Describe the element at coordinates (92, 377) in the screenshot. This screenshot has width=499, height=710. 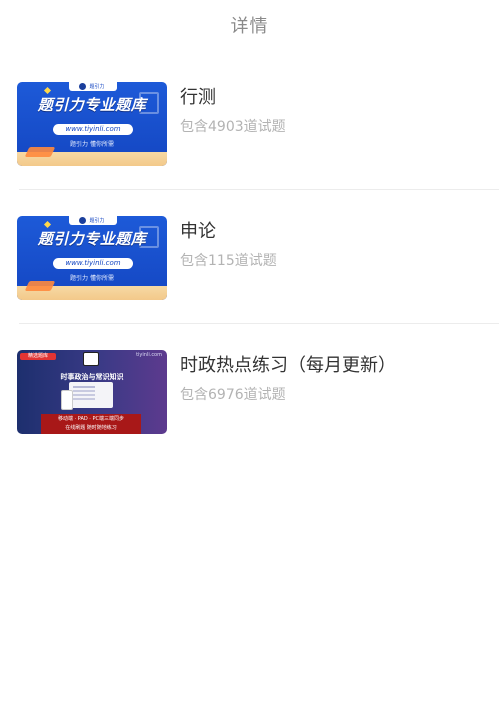
I see `thumbnail-caption: 时事政治与常识知识` at that location.